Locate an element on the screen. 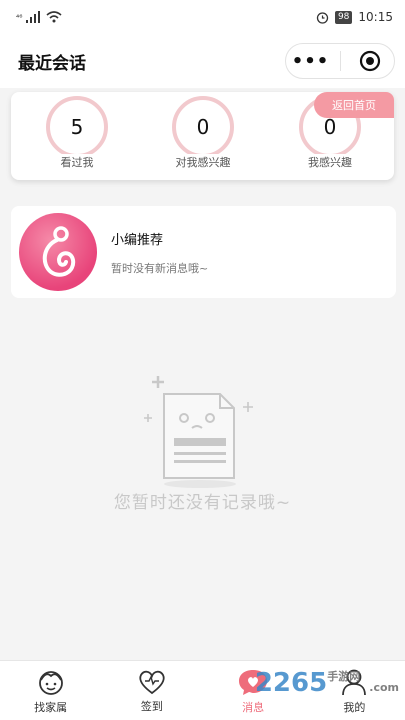 The width and height of the screenshot is (405, 720). stat-viewed-me: 5 看过我 is located at coordinates (77, 133).